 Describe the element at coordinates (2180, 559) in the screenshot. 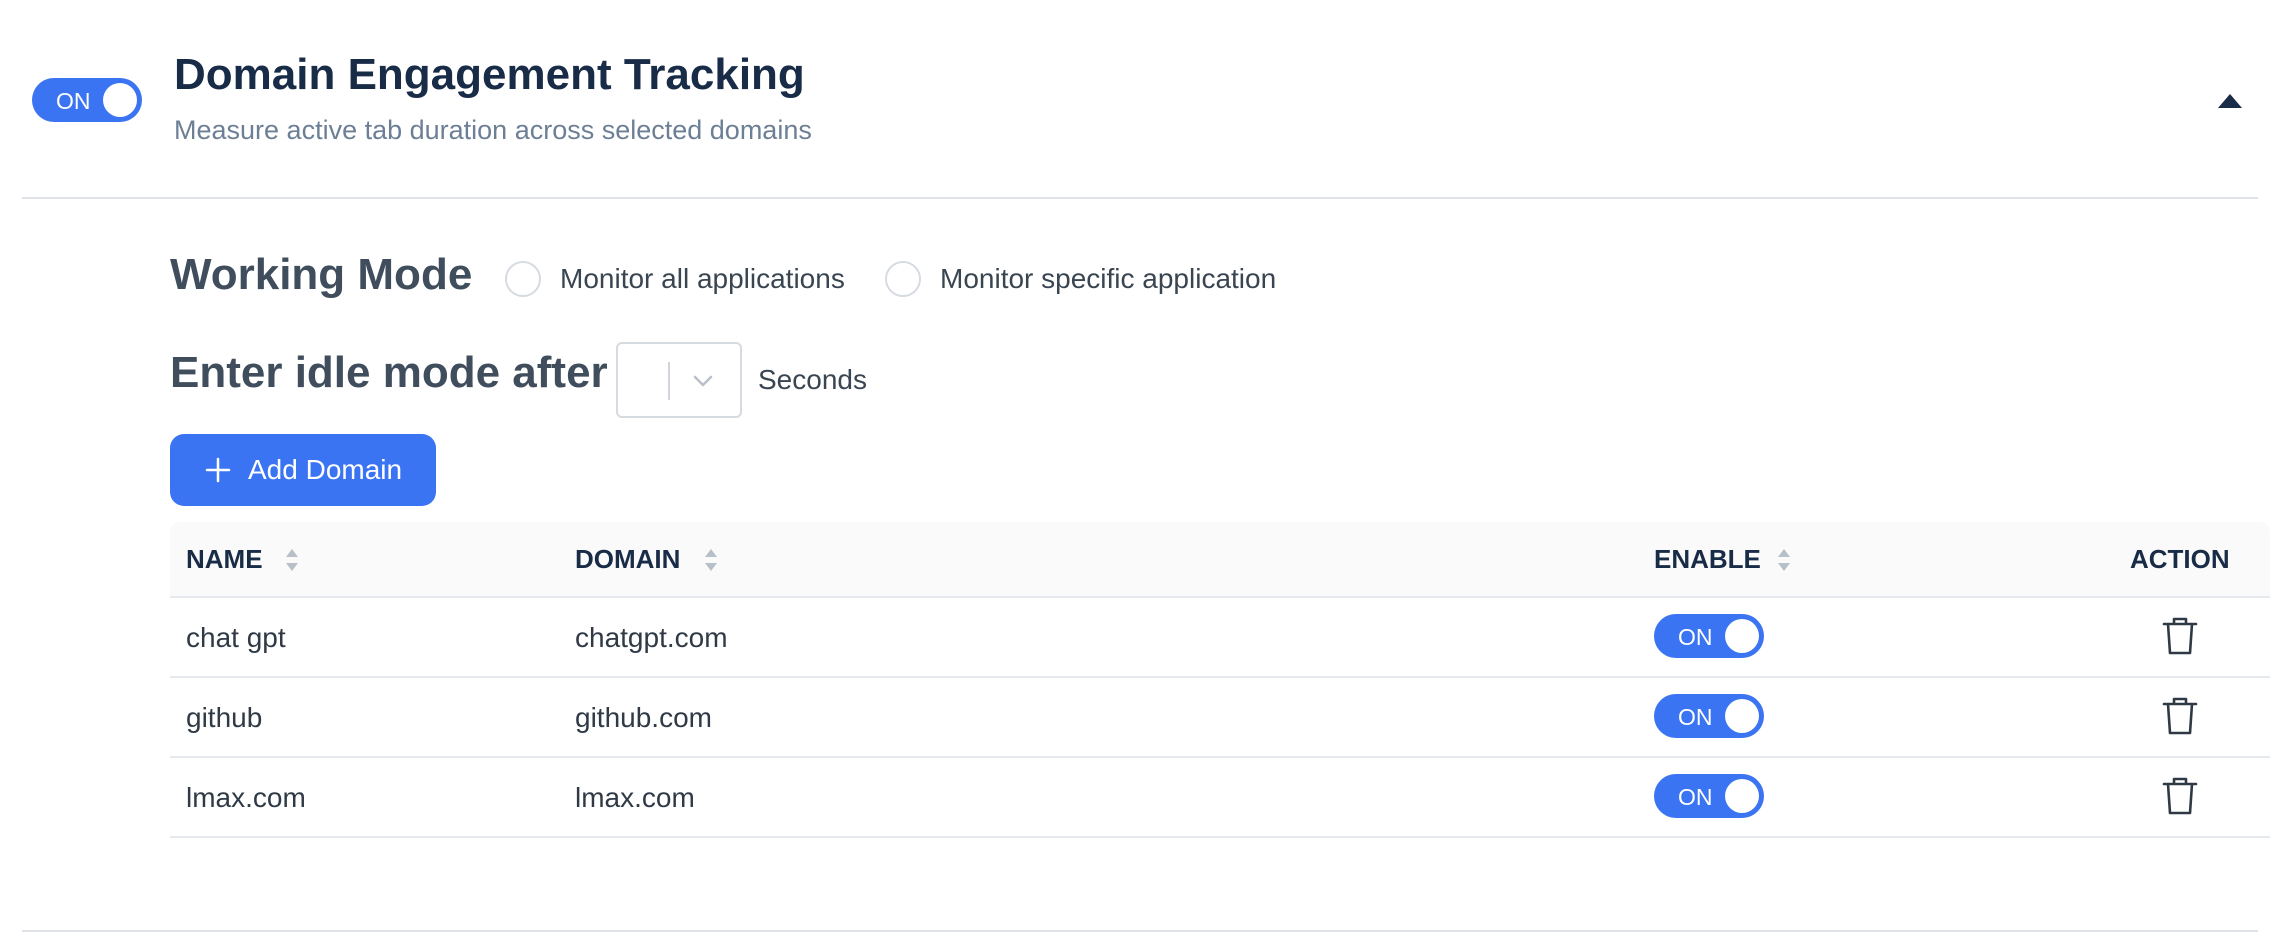

I see `column-header-action: ACTION` at that location.